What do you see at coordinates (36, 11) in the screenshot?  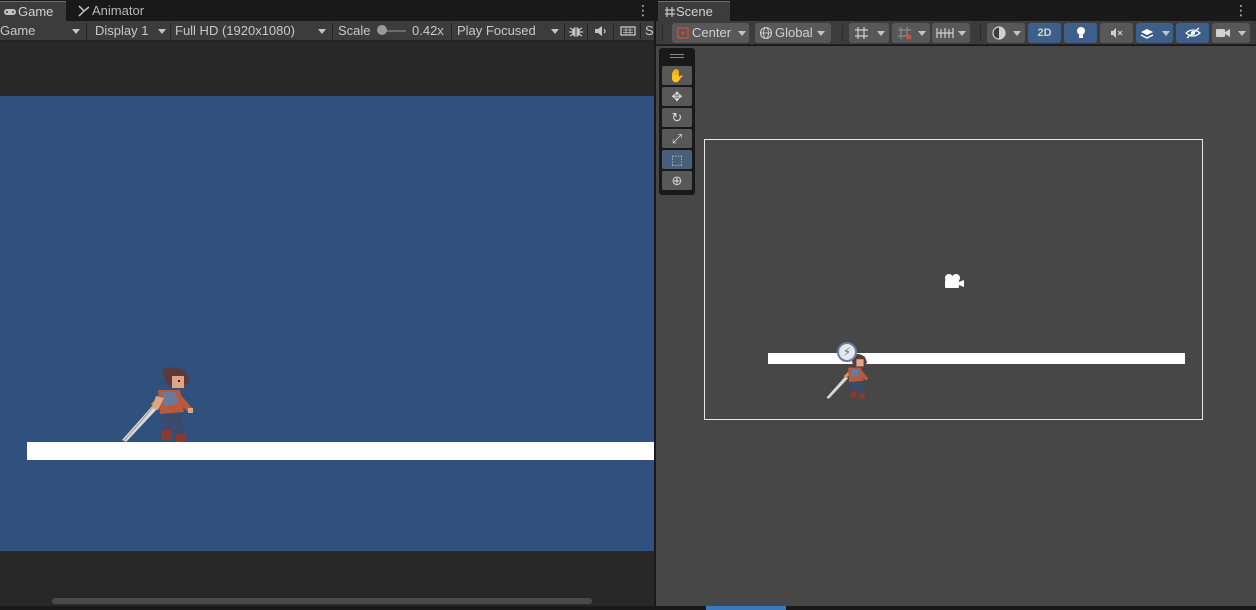 I see `tab-game-label: Game` at bounding box center [36, 11].